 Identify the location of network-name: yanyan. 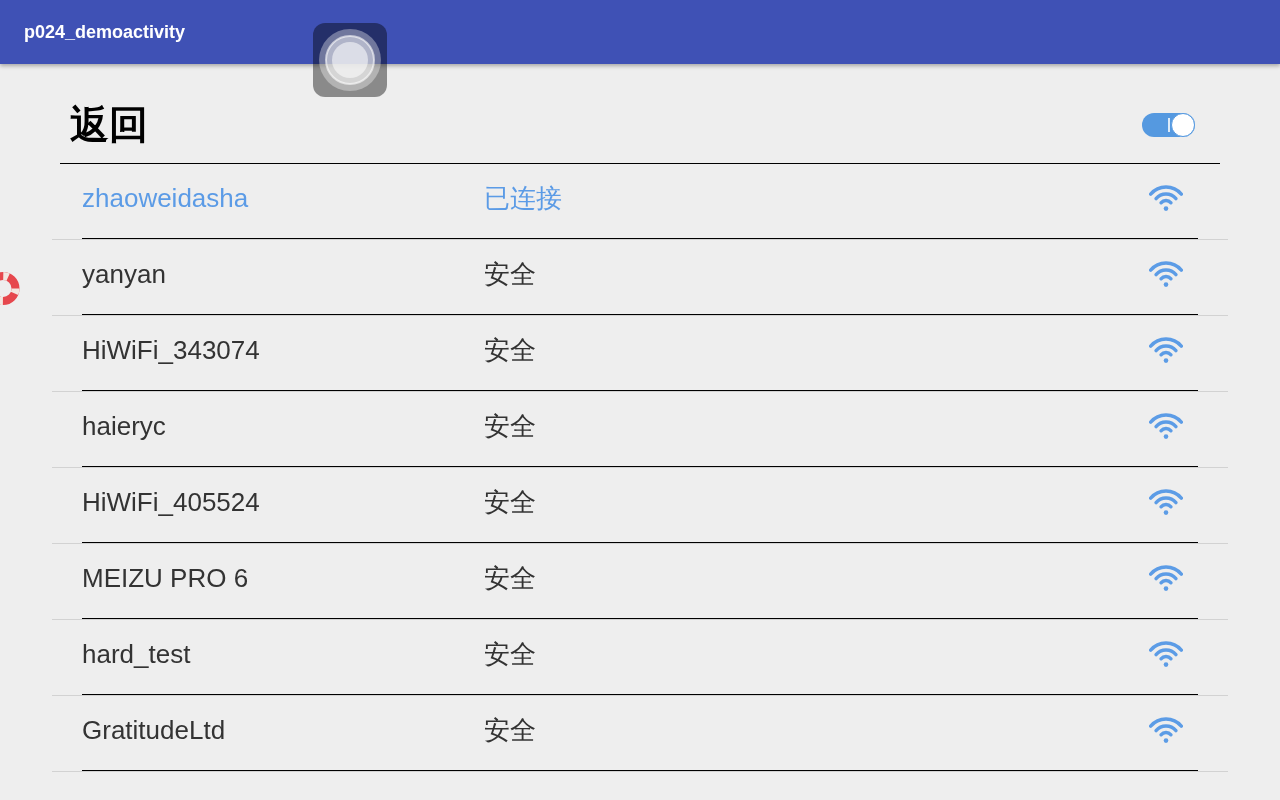
(124, 274).